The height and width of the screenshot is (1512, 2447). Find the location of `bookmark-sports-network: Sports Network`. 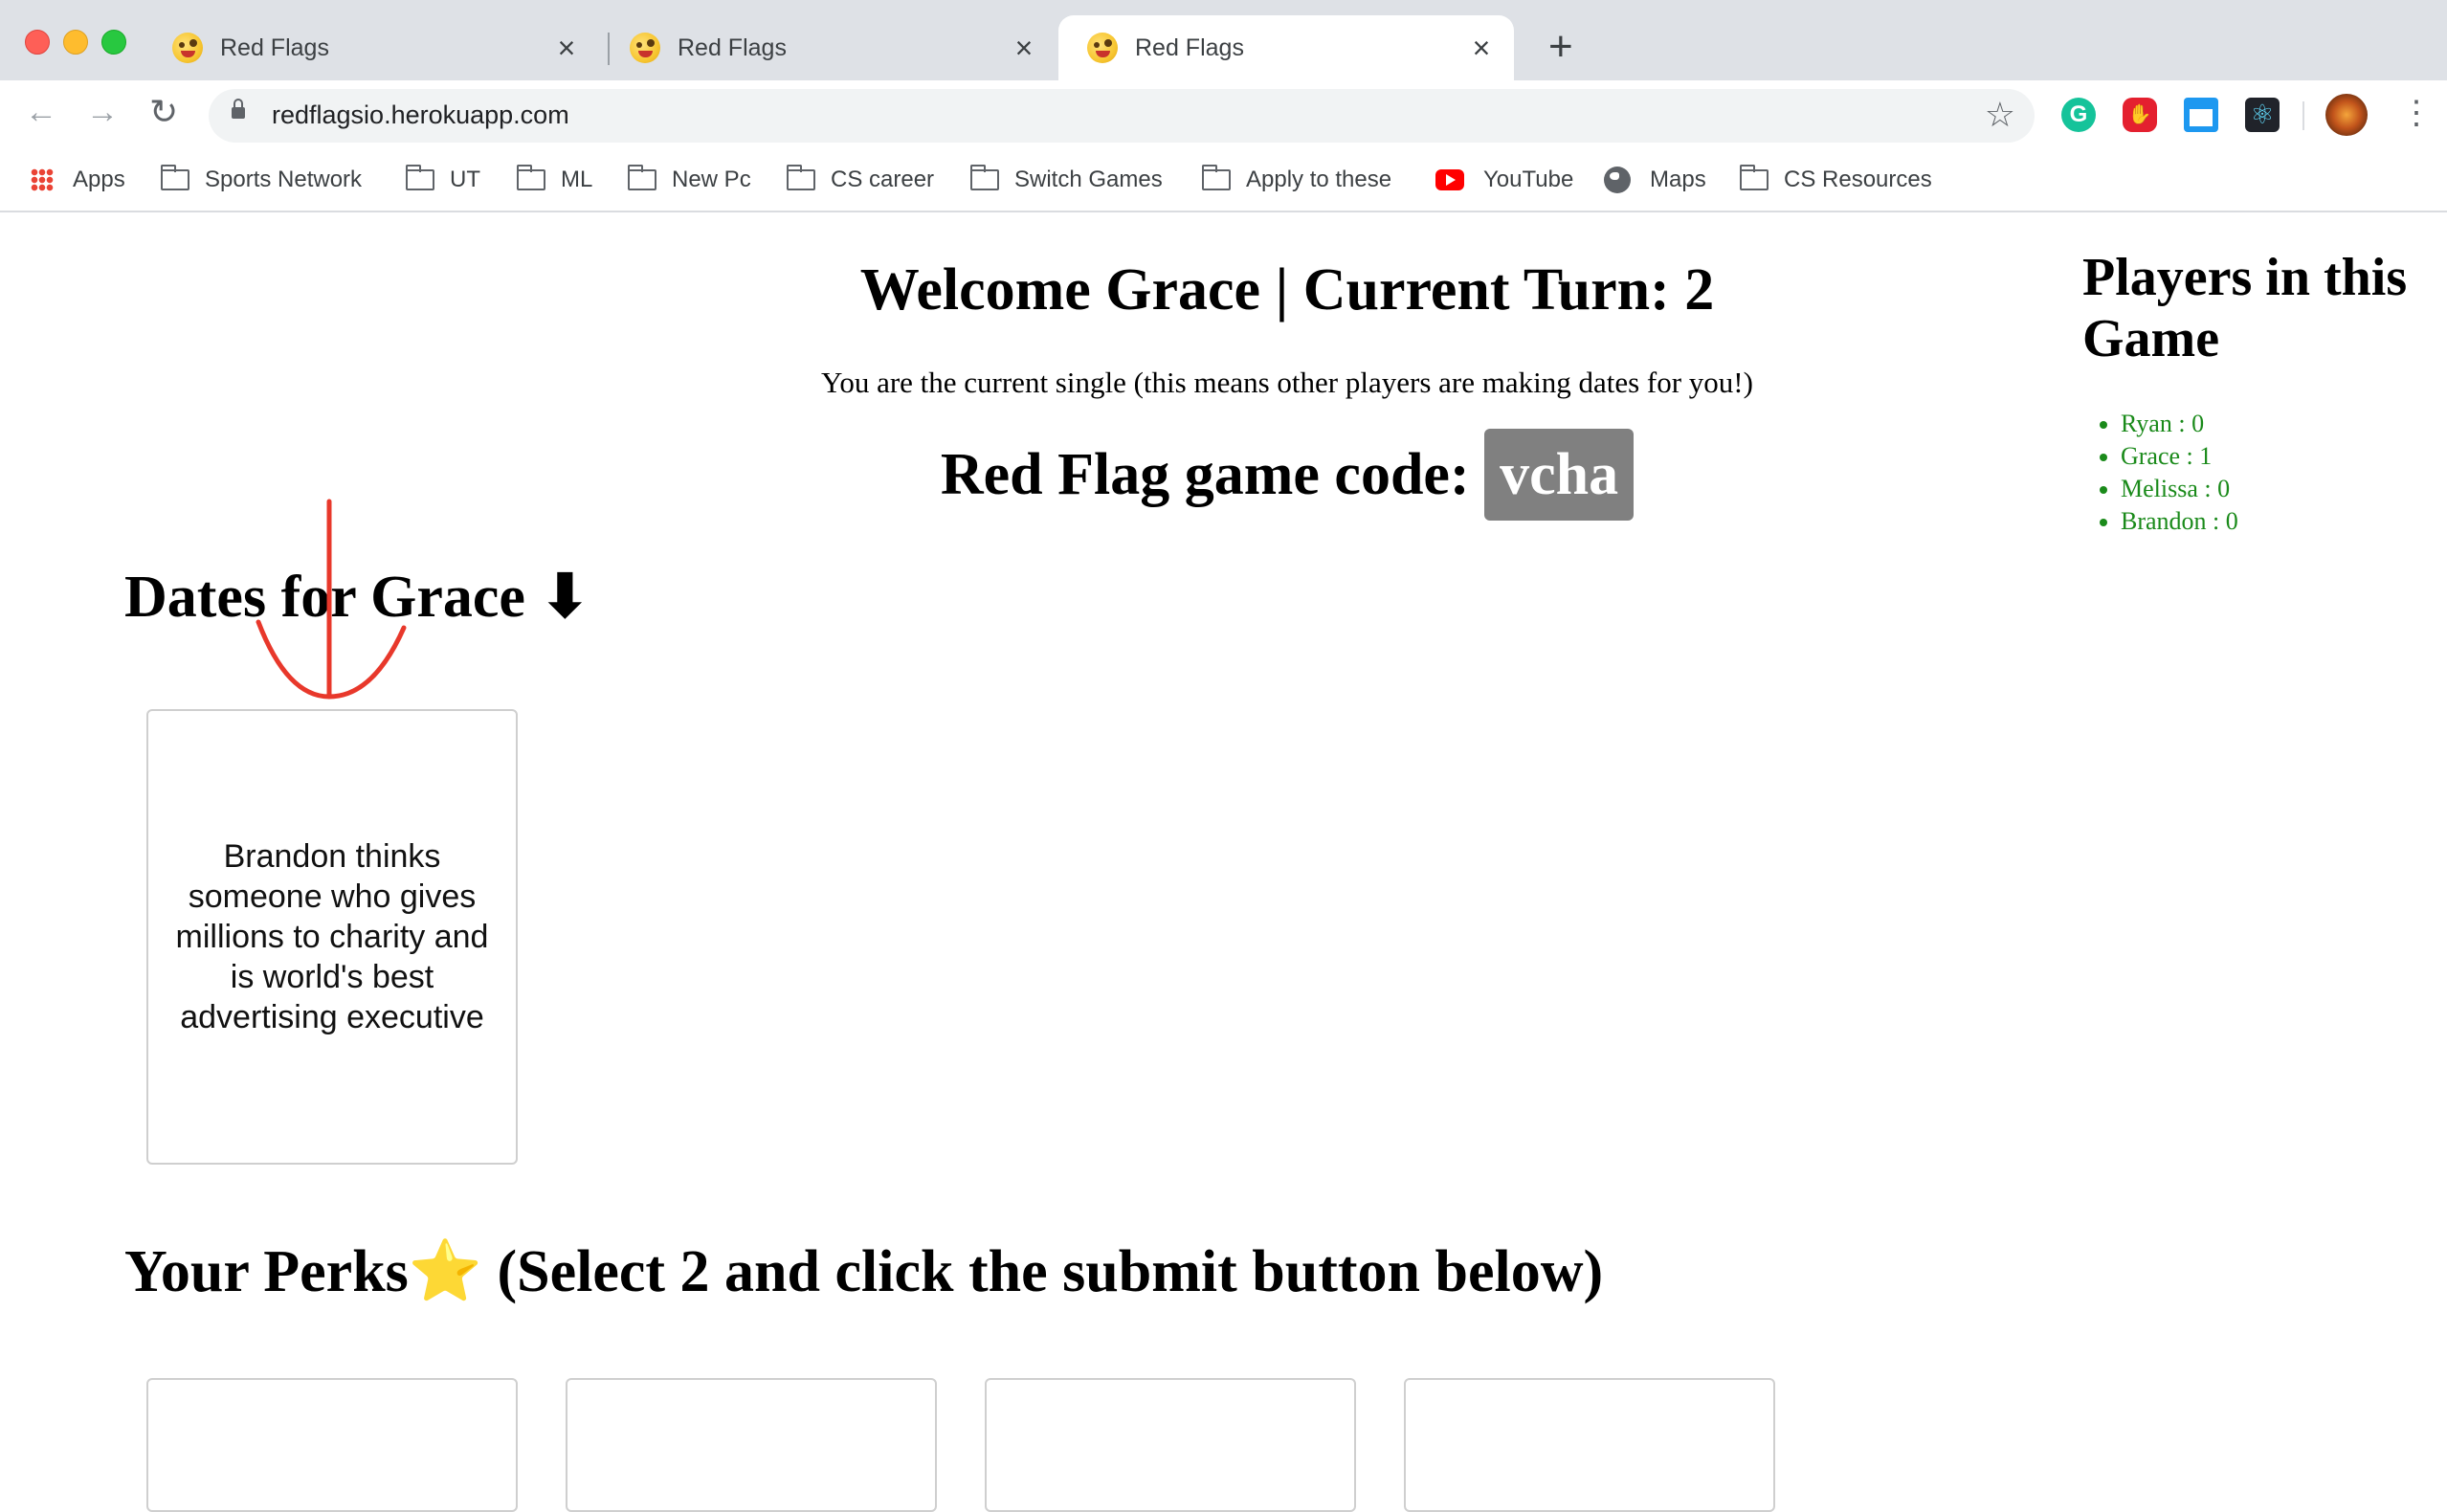

bookmark-sports-network: Sports Network is located at coordinates (261, 180).